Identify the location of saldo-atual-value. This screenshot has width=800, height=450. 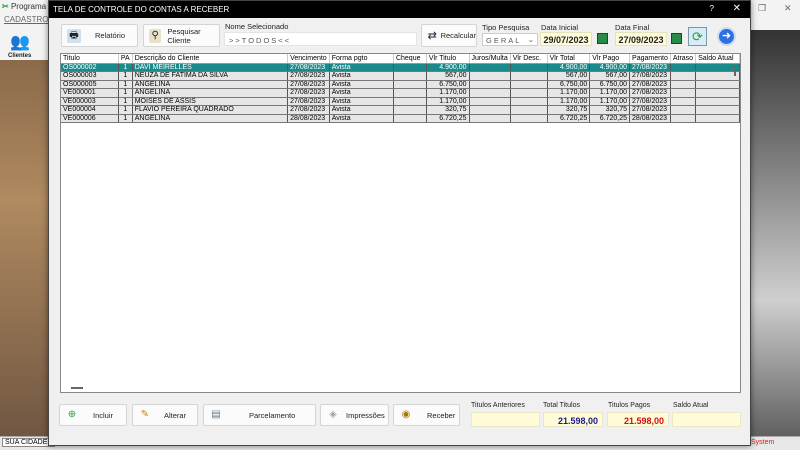
(706, 419).